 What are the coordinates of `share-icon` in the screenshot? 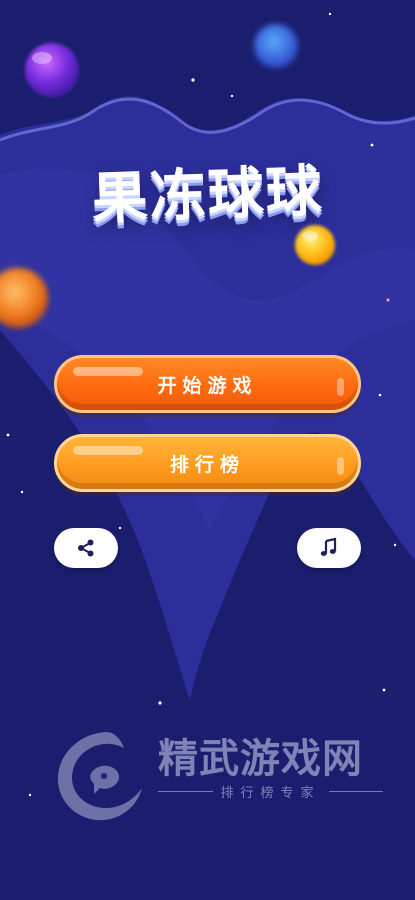 It's located at (86, 548).